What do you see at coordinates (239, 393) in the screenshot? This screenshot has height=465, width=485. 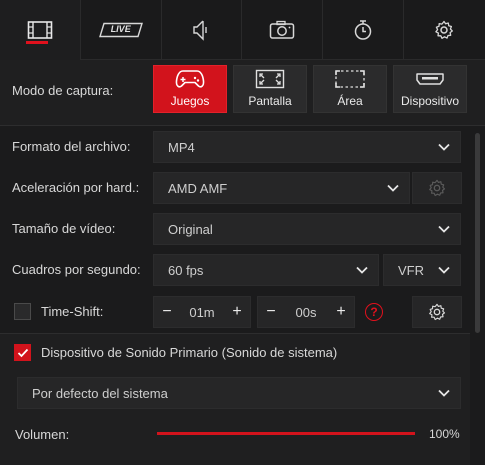 I see `audio-device-select: Por defecto del sistema` at bounding box center [239, 393].